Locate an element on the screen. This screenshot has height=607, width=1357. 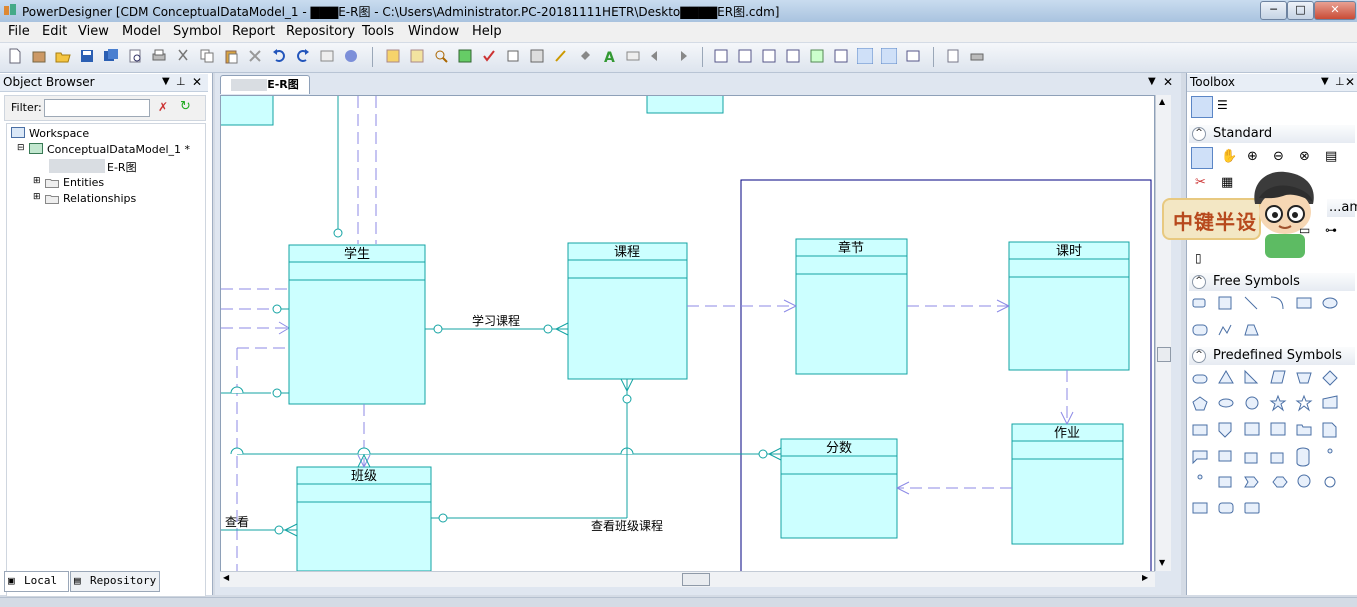
pen-icon is located at coordinates (561, 56).